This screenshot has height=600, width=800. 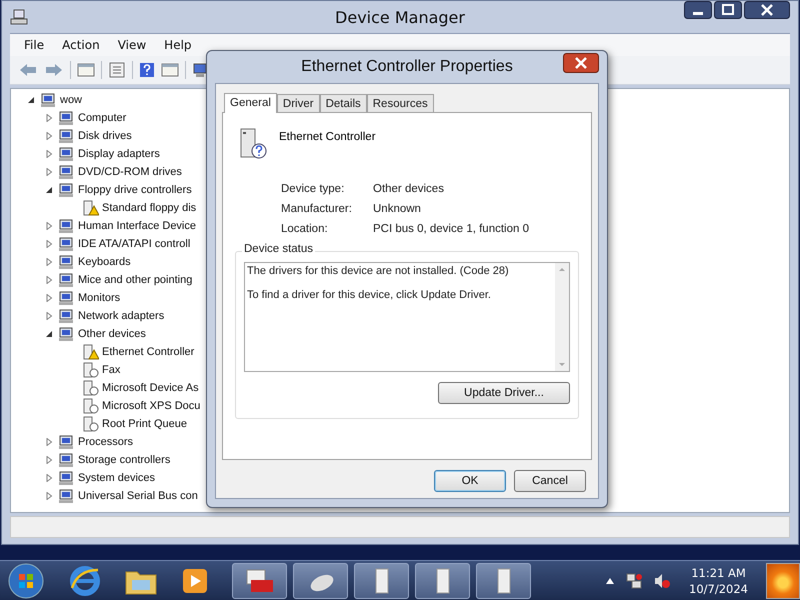 I want to click on status-text-box: The drivers for this device are not installed. (Code 28) To find a driver for this device, click Update Driver., so click(x=407, y=317).